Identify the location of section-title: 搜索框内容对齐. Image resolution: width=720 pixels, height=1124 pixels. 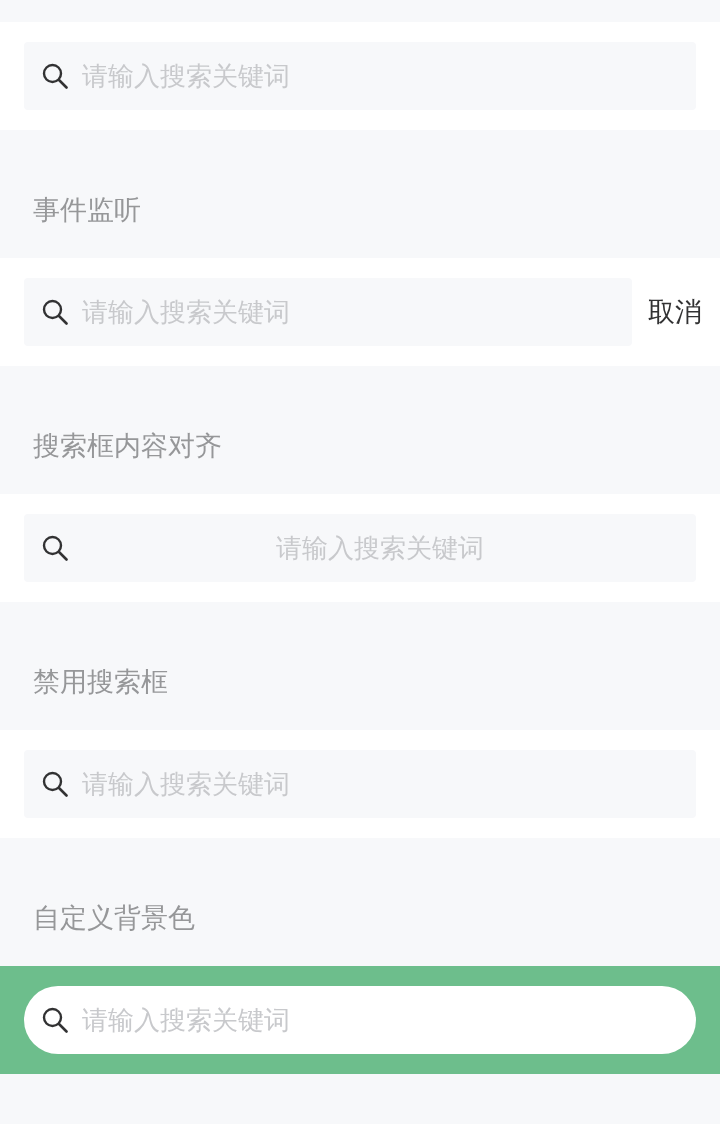
(127, 446).